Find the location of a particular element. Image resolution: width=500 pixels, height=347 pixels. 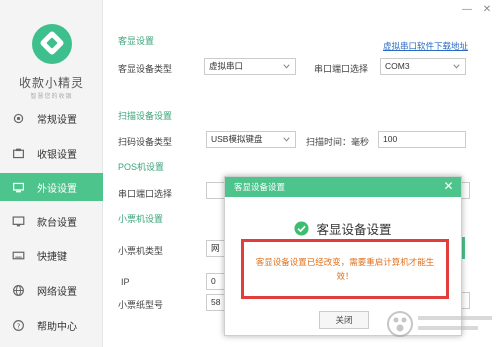

sidebar-item-label: 款台设置 is located at coordinates (57, 223).